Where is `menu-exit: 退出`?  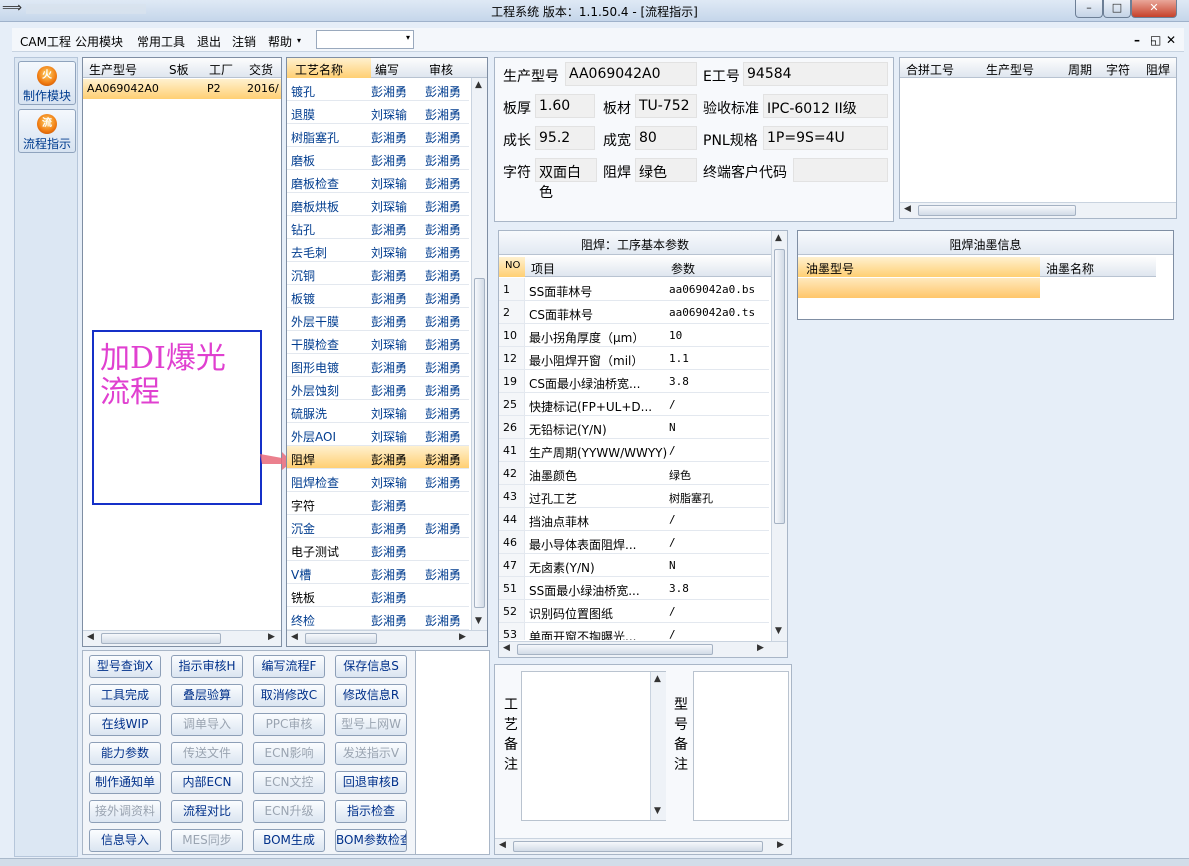
menu-exit: 退出 is located at coordinates (209, 41).